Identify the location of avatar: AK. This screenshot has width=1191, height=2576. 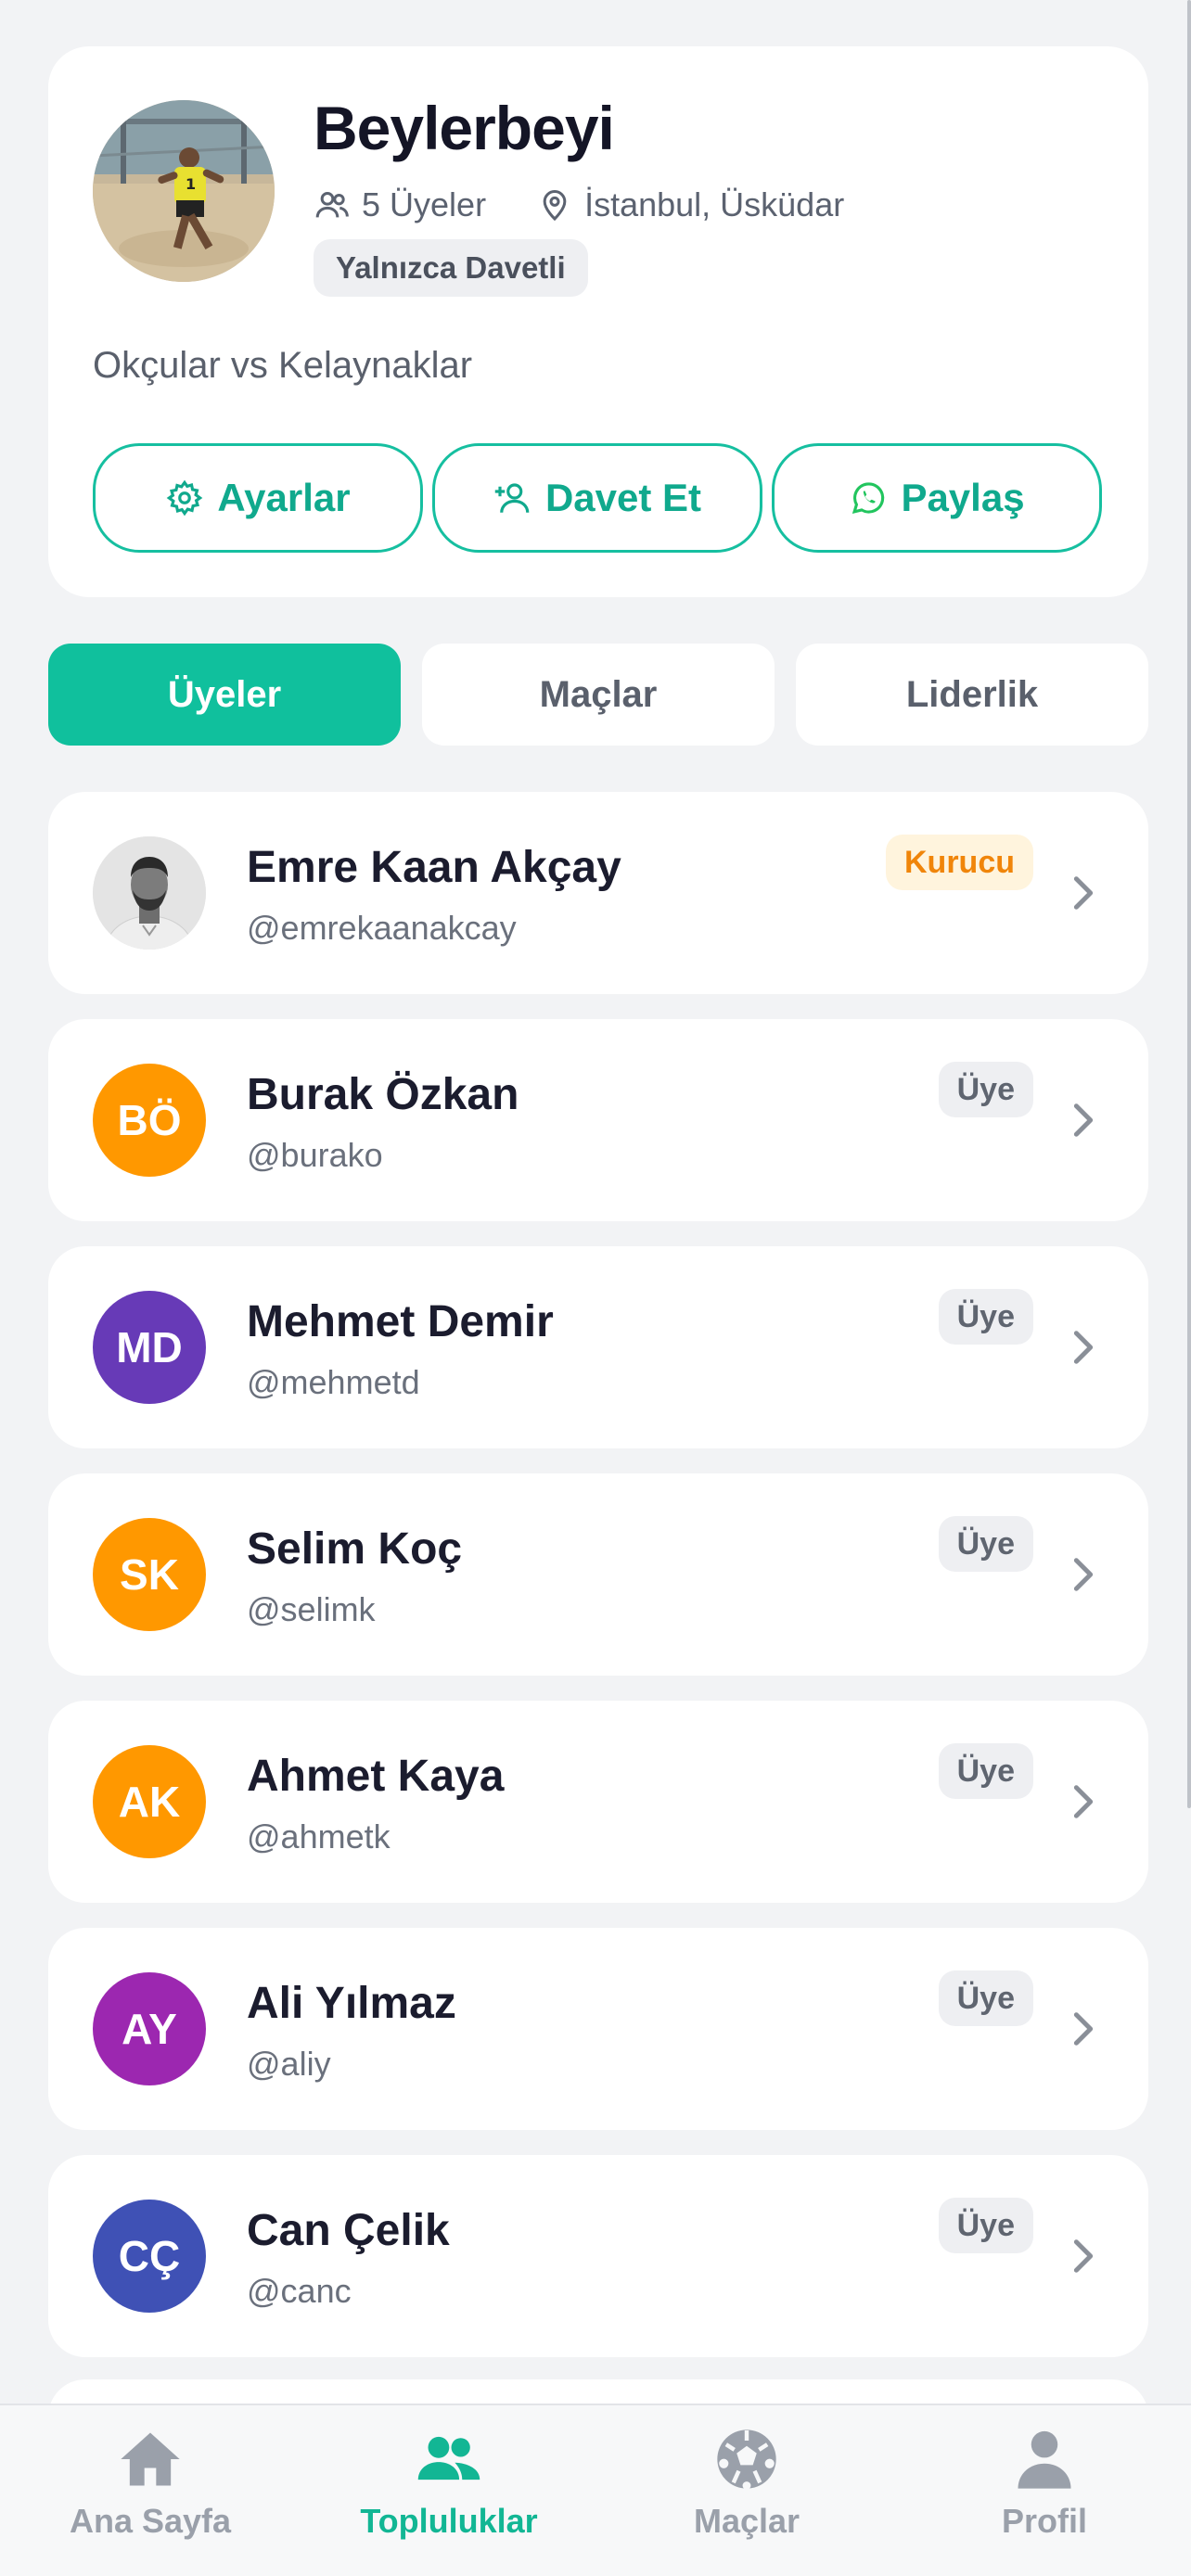
(149, 1801).